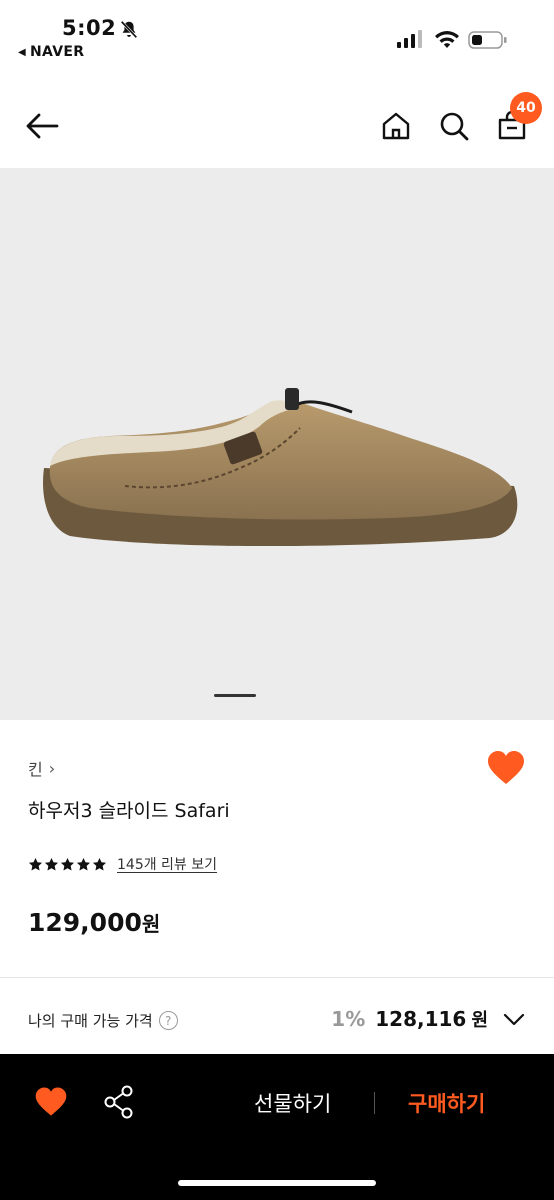 This screenshot has height=1200, width=554. I want to click on my-price-label-group: 나의 구매 가능 가격 ?, so click(103, 1020).